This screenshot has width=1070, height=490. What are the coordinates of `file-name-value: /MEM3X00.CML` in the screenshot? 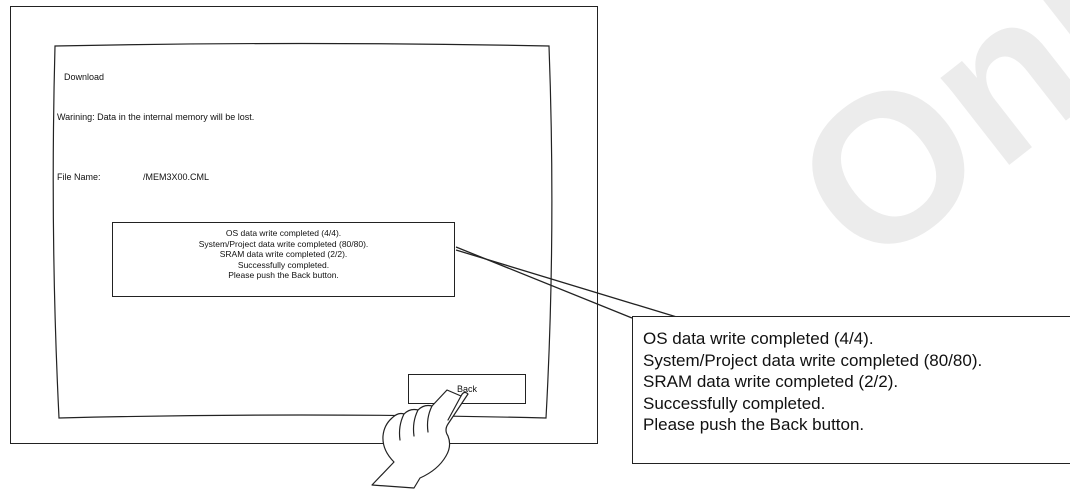 It's located at (176, 177).